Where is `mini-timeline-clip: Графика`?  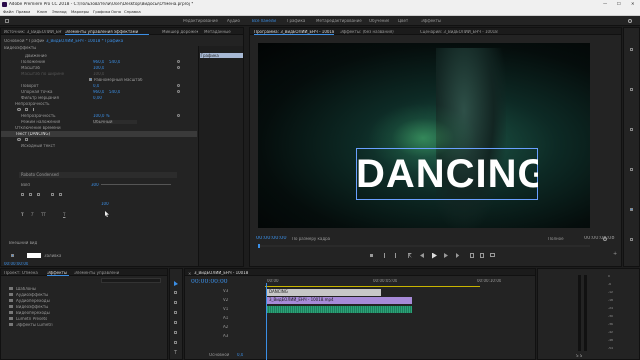 mini-timeline-clip: Графика is located at coordinates (221, 55).